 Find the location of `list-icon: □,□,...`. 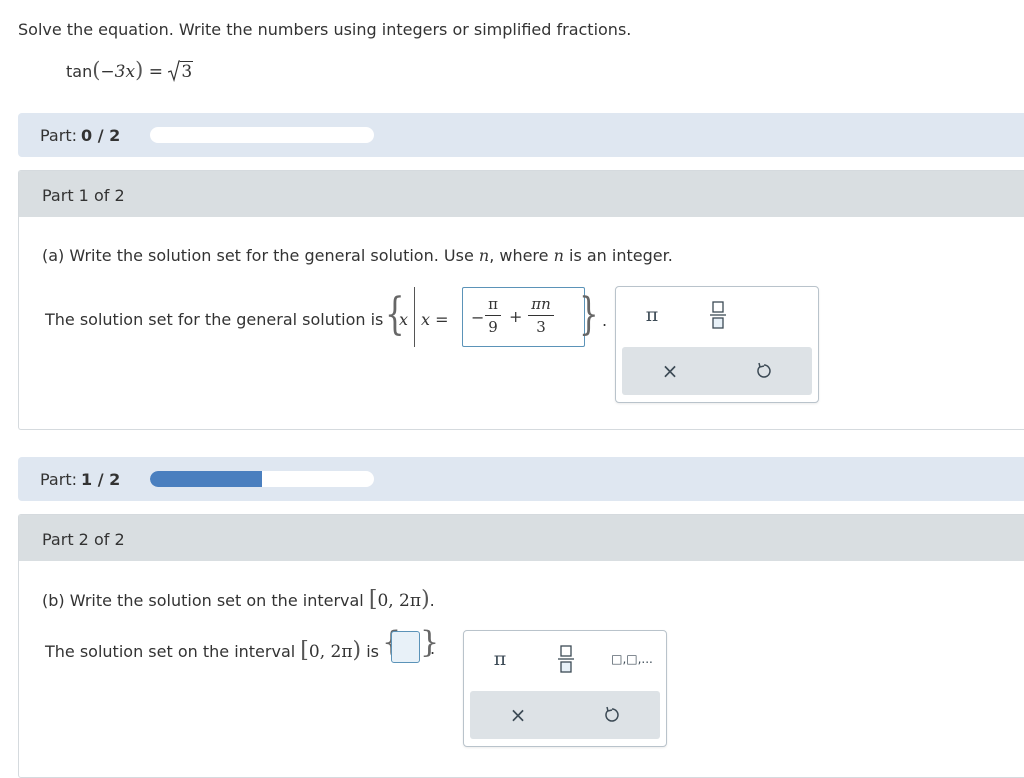

list-icon: □,□,... is located at coordinates (632, 659).